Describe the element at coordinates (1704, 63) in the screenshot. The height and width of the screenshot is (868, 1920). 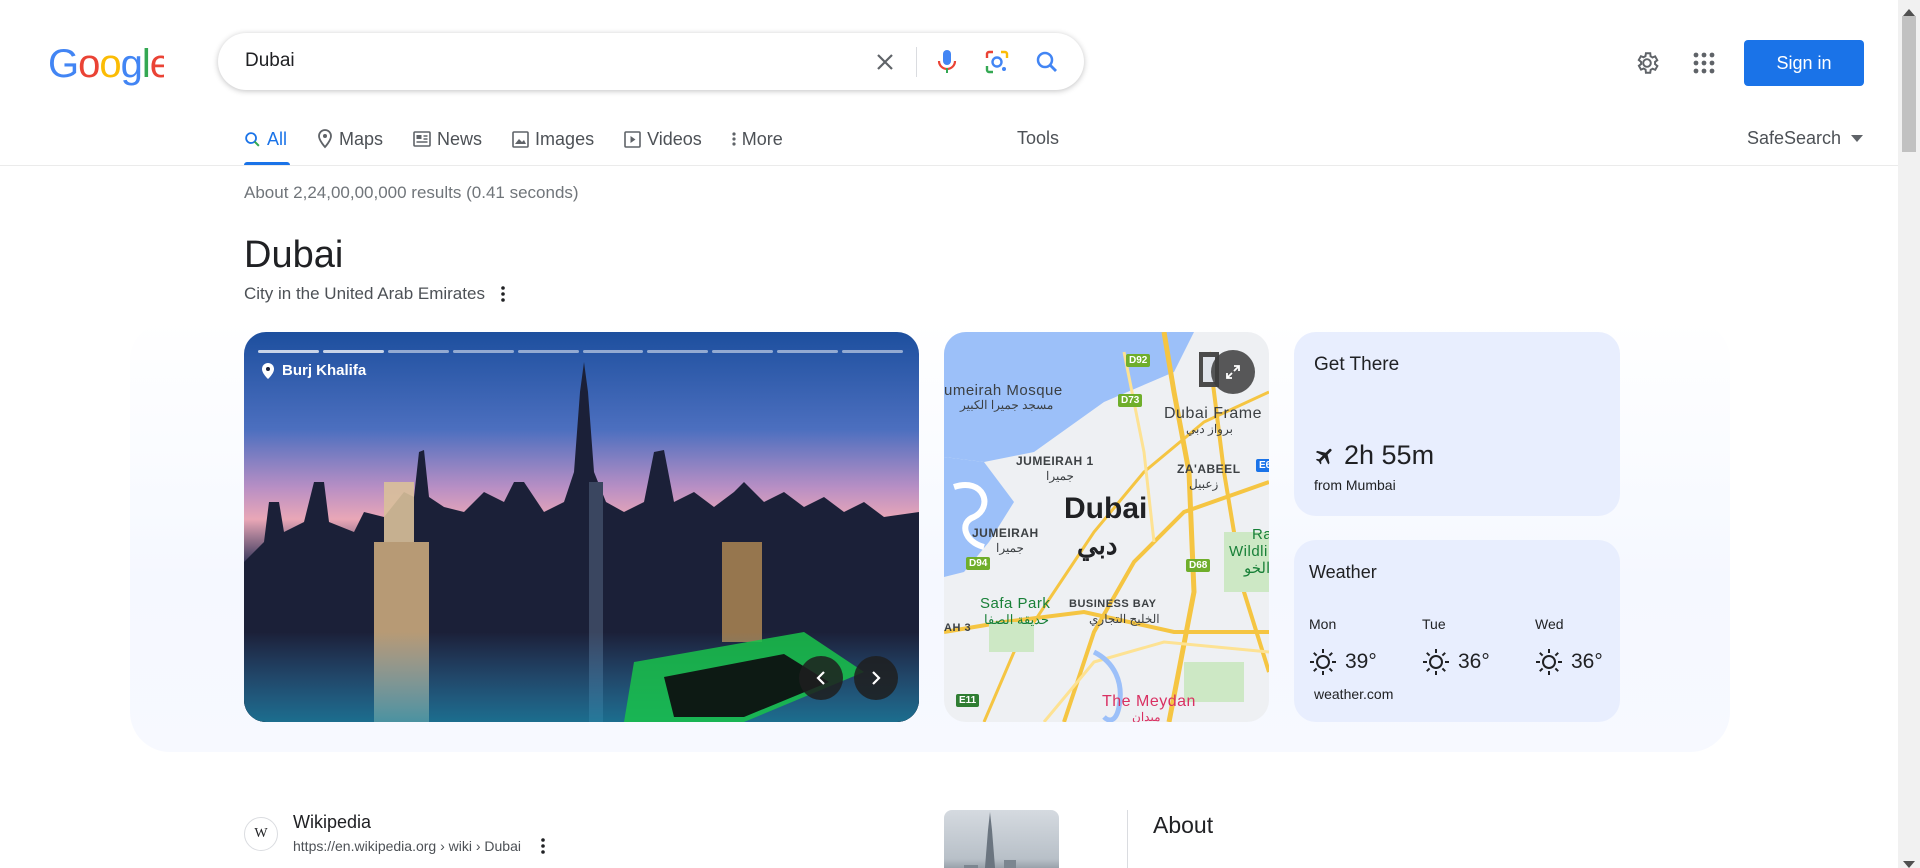
I see `apps-grid-icon` at that location.